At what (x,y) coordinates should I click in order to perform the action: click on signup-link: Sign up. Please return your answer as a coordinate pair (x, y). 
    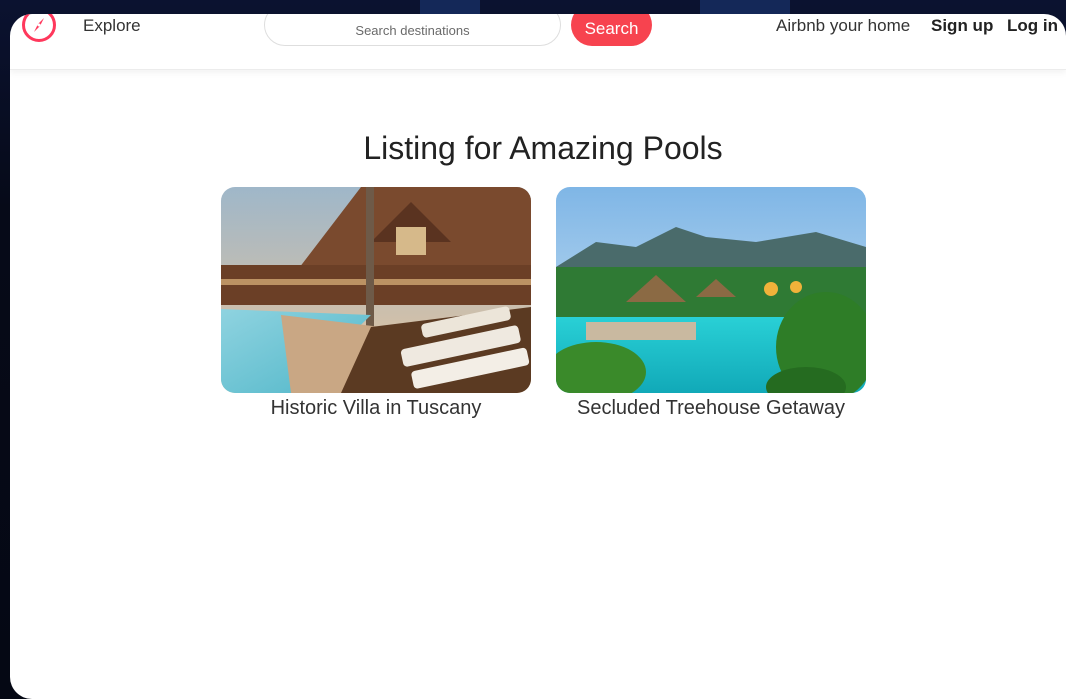
    Looking at the image, I should click on (962, 26).